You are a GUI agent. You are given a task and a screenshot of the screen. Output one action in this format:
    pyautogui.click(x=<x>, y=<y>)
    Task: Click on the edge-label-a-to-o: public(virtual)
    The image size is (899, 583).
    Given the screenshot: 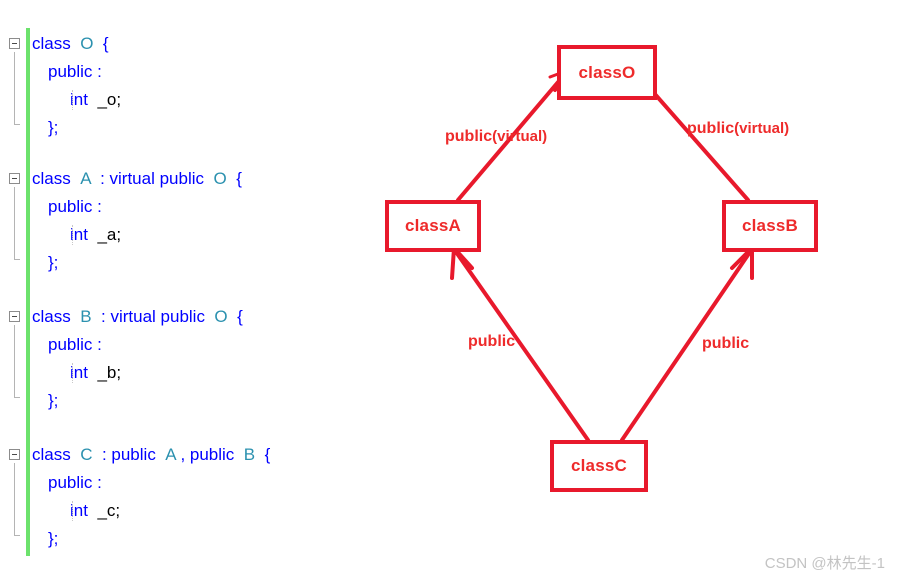 What is the action you would take?
    pyautogui.click(x=496, y=137)
    